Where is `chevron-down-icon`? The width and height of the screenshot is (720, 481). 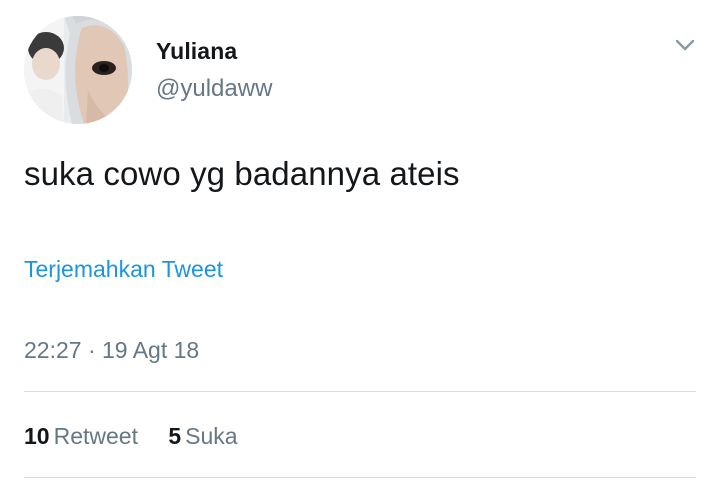
chevron-down-icon is located at coordinates (685, 45).